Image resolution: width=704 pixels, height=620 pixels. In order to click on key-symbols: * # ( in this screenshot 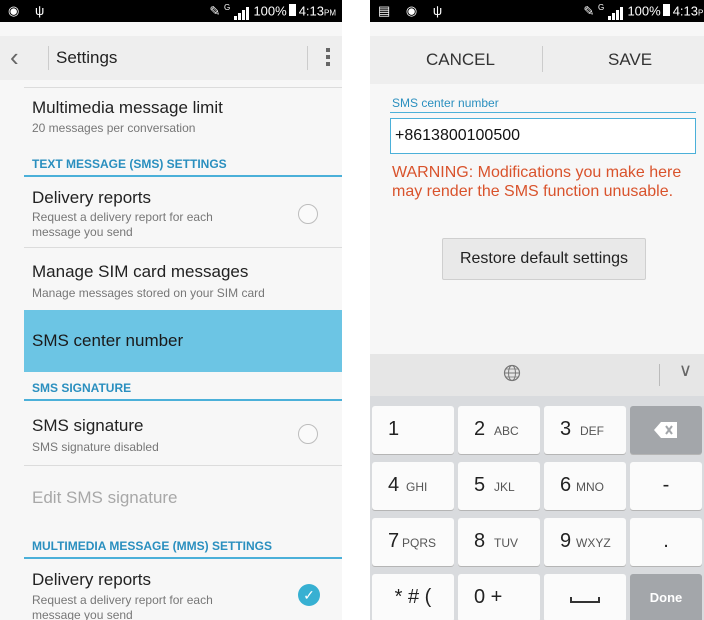, I will do `click(413, 597)`.